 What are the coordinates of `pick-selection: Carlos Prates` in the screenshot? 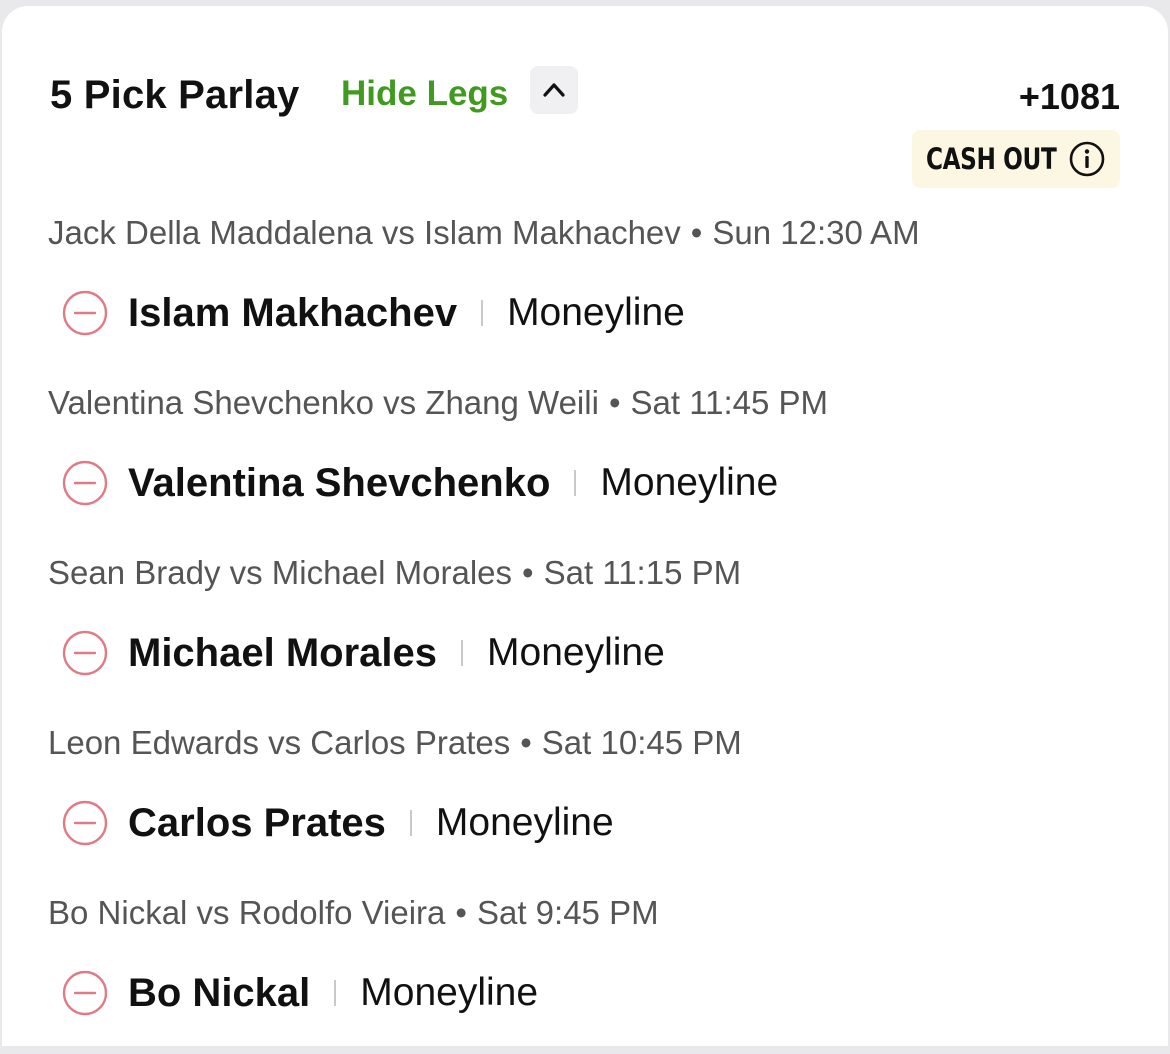 It's located at (257, 822).